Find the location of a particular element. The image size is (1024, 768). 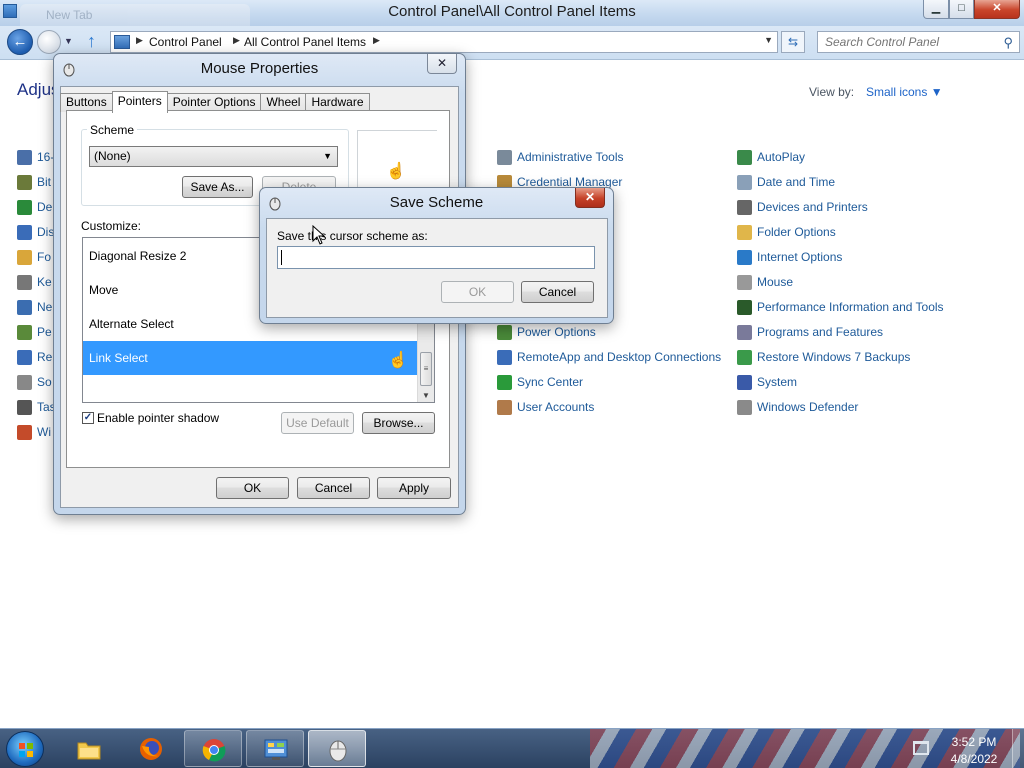

control-panel-item-label: Windows Defender is located at coordinates (807, 407).